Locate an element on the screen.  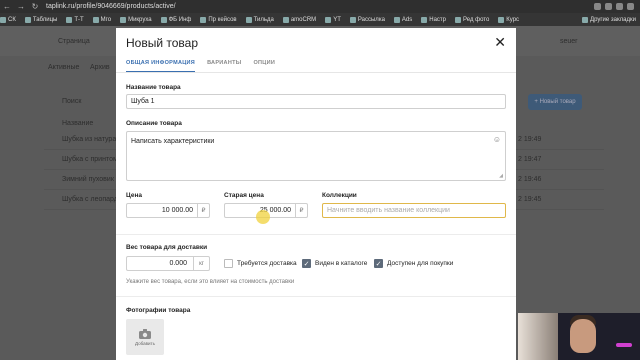
cursor-highlight is located at coordinates (263, 217).